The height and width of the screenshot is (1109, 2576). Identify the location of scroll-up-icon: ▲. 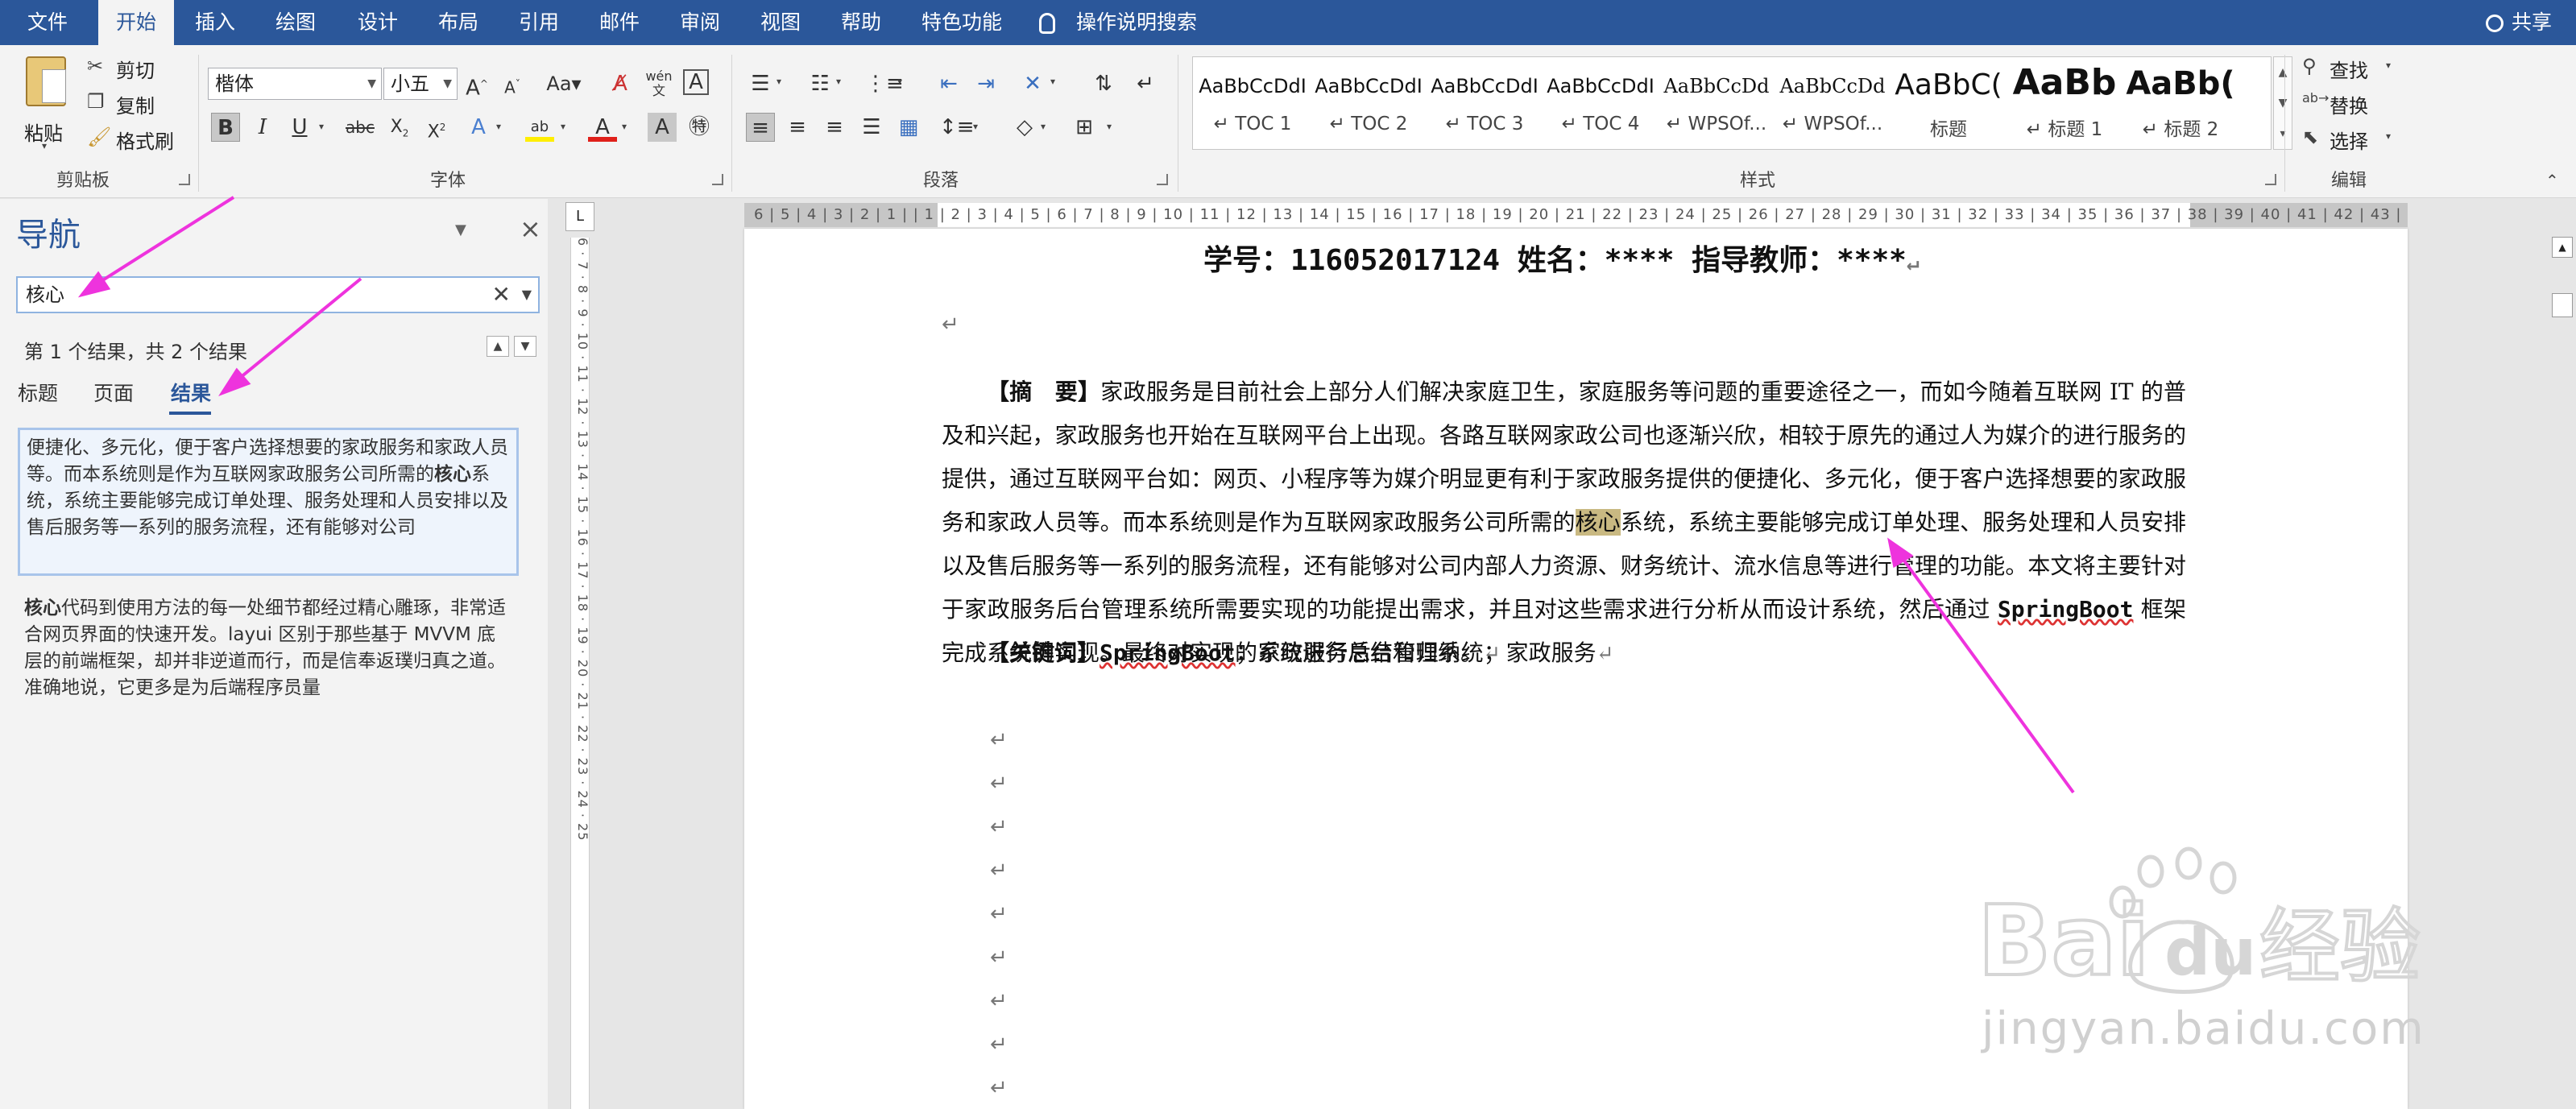
(2562, 247).